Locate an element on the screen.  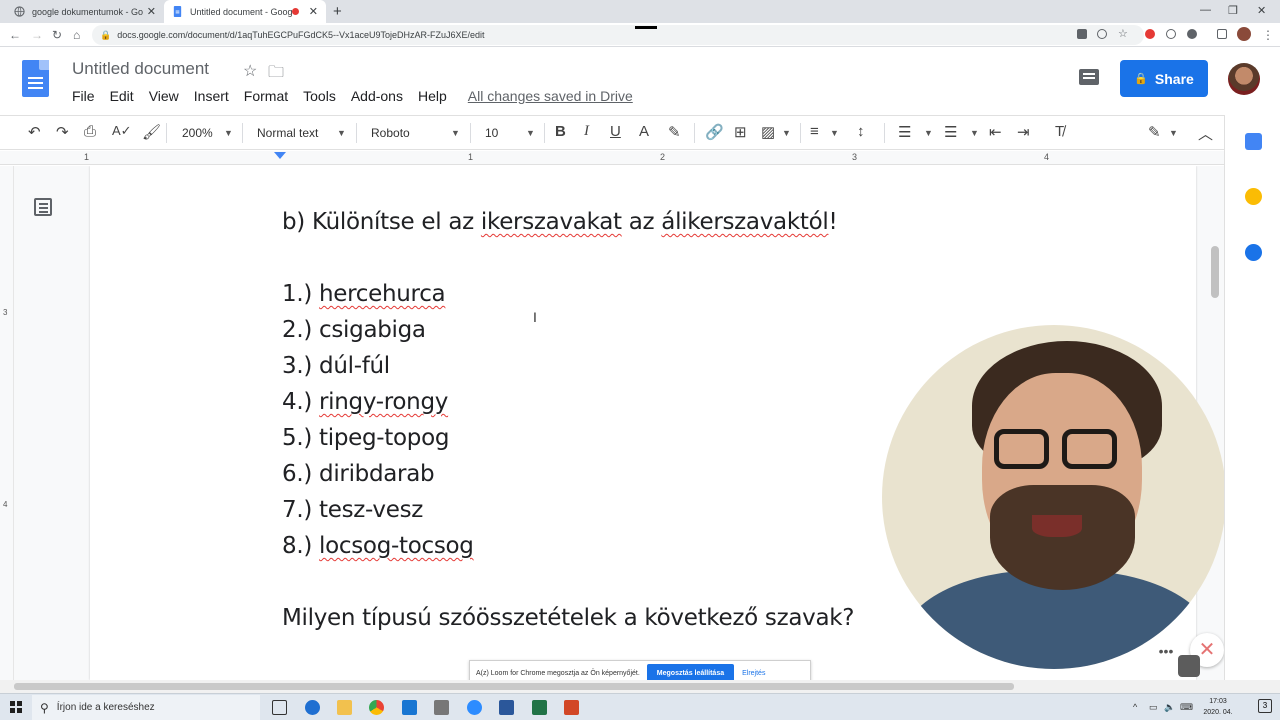
menu-add-ons: Add-ons is located at coordinates (377, 96).